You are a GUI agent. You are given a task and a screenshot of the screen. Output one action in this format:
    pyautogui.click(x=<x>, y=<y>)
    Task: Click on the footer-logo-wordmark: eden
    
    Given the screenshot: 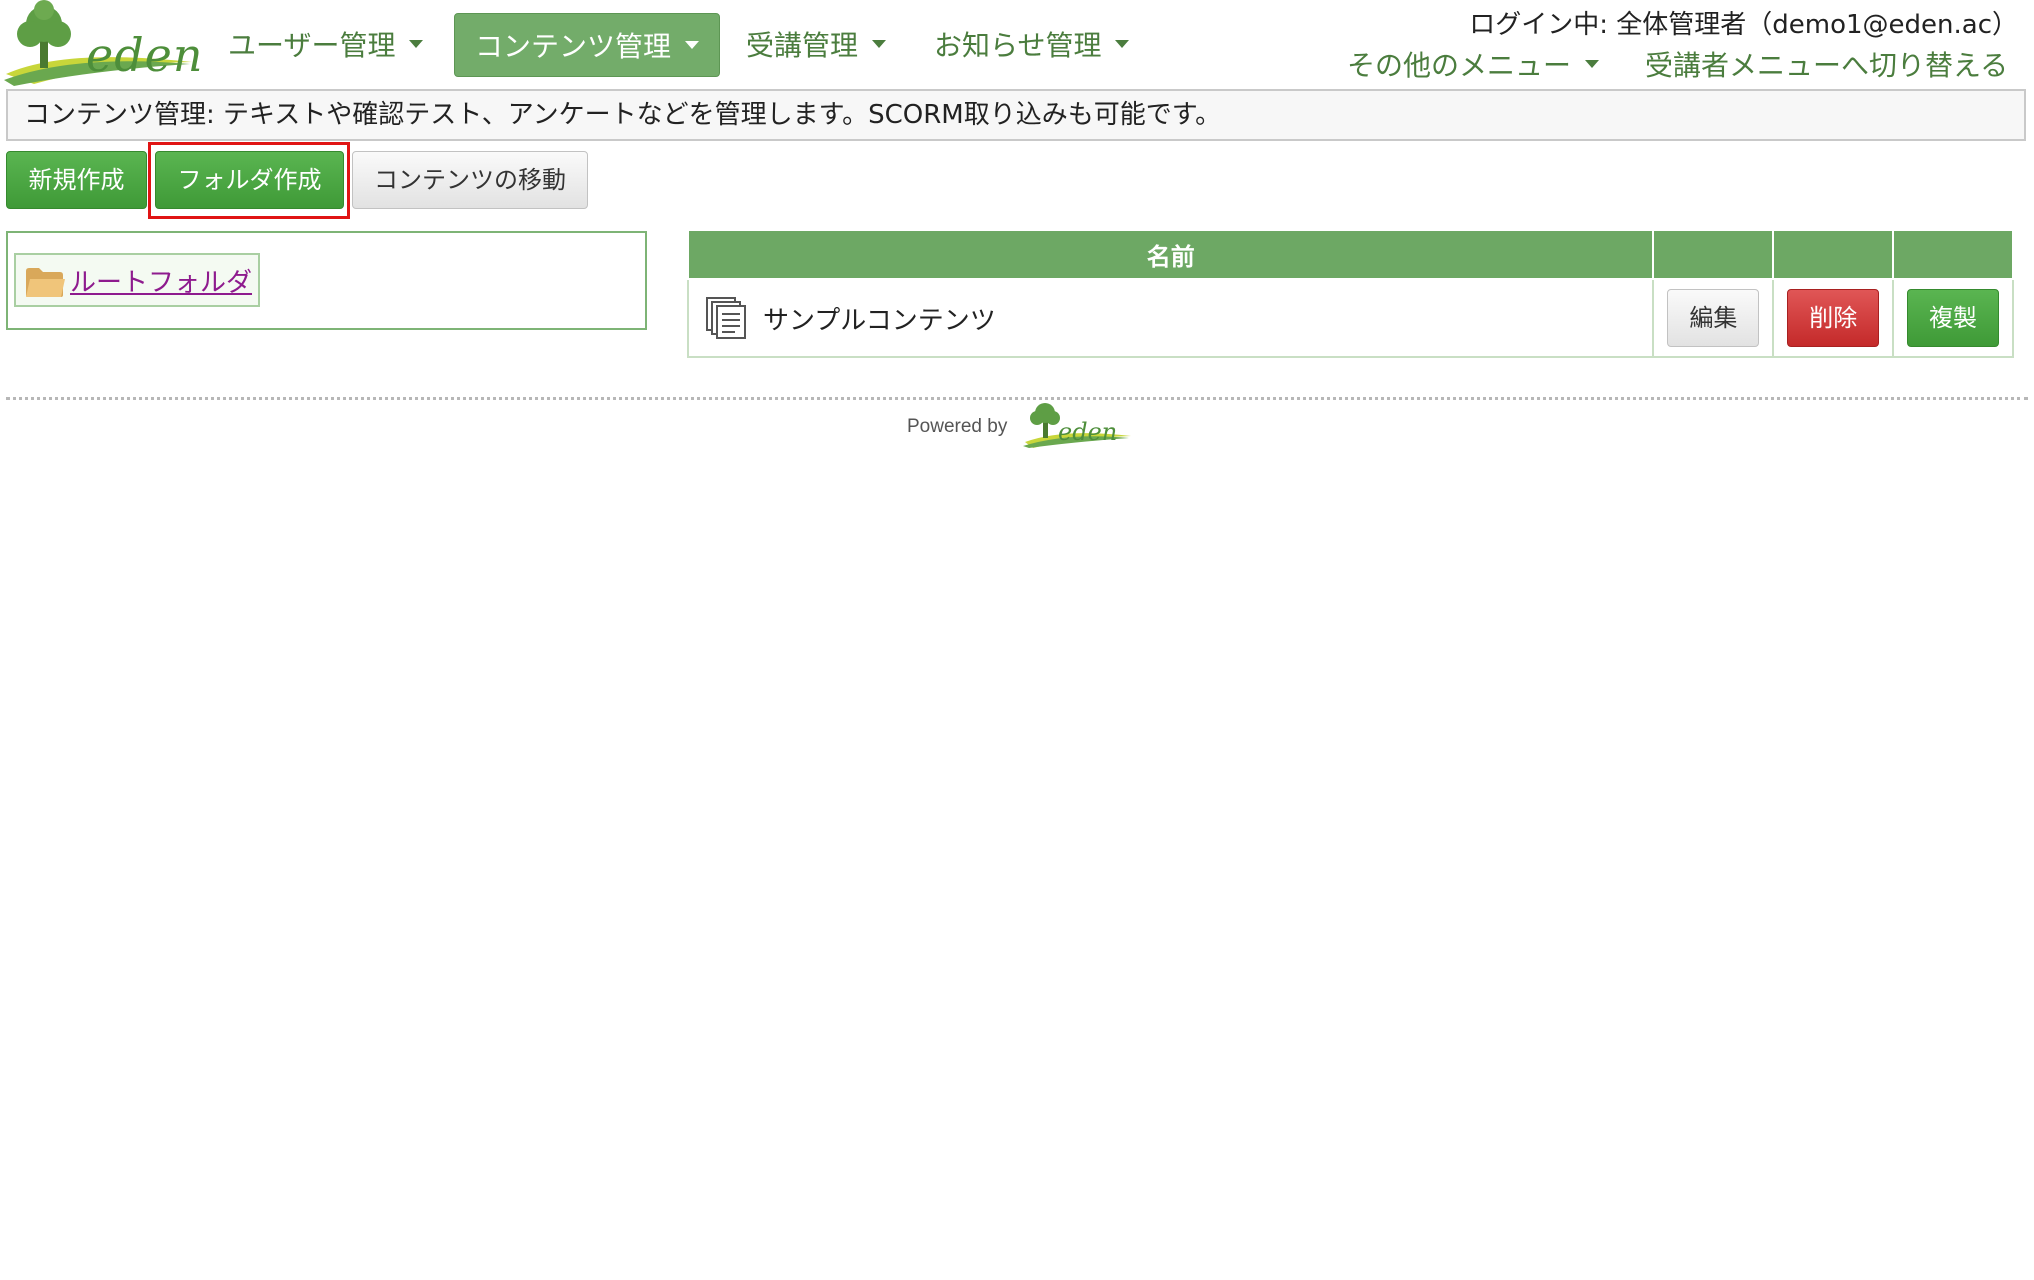 What is the action you would take?
    pyautogui.click(x=1088, y=432)
    